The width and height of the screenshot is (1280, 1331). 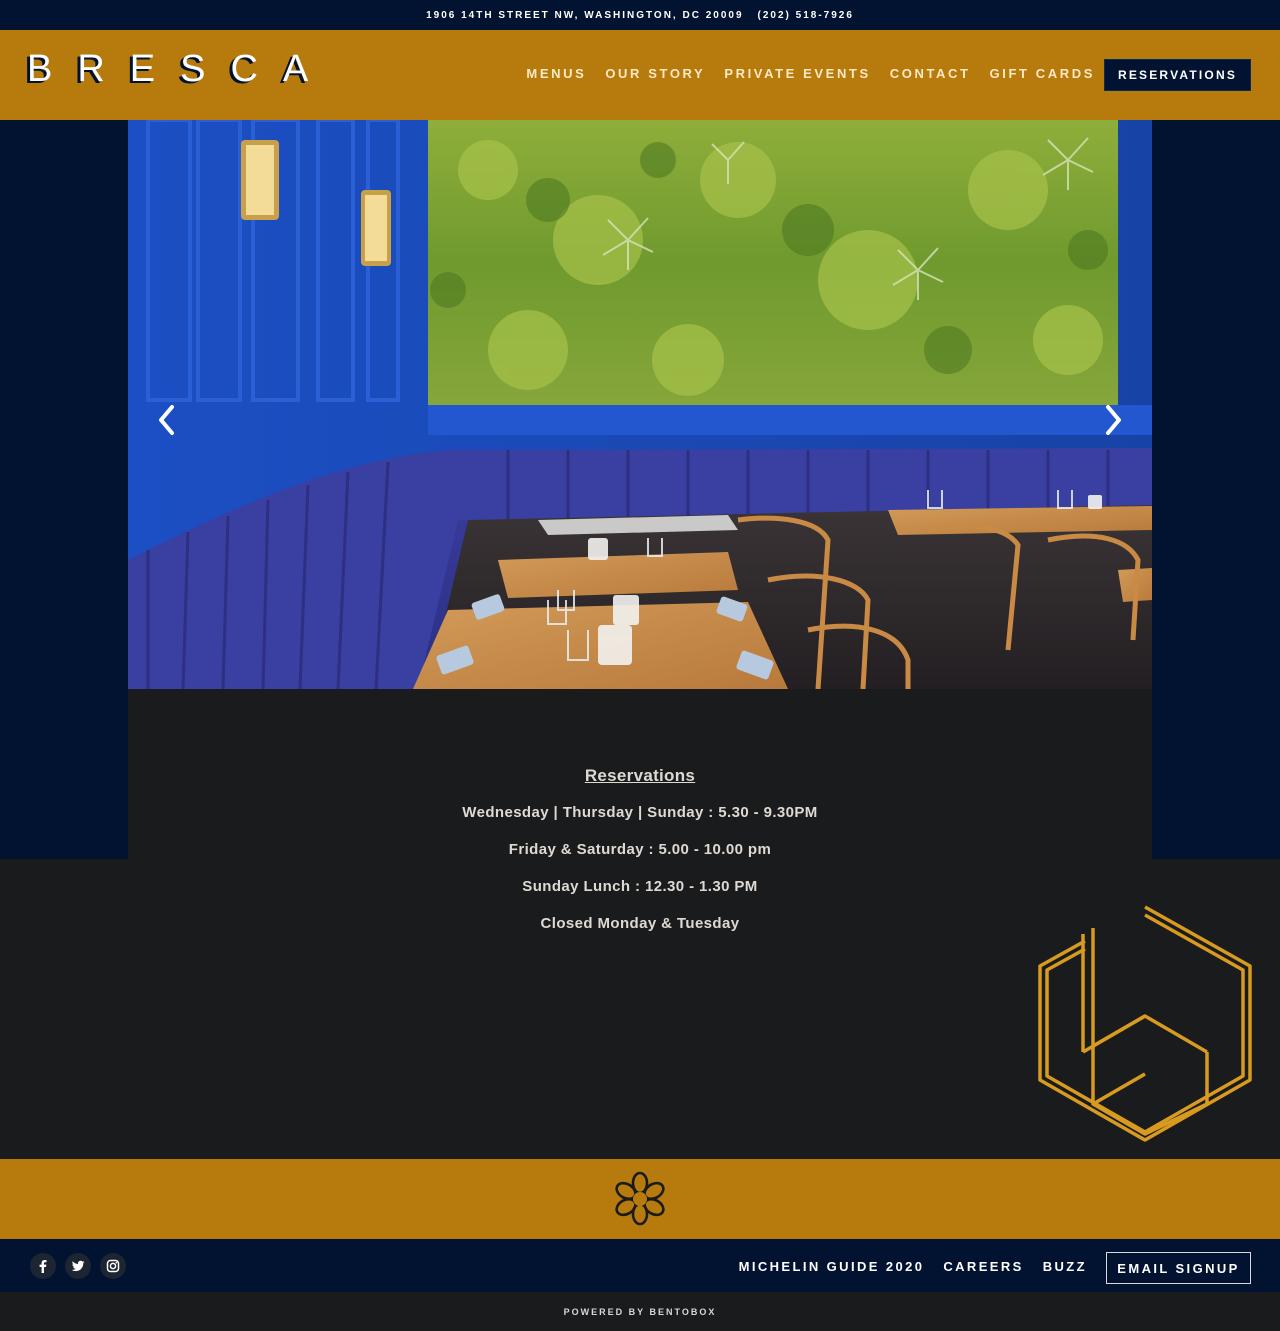 I want to click on reservations-link: Reservations, so click(x=640, y=776).